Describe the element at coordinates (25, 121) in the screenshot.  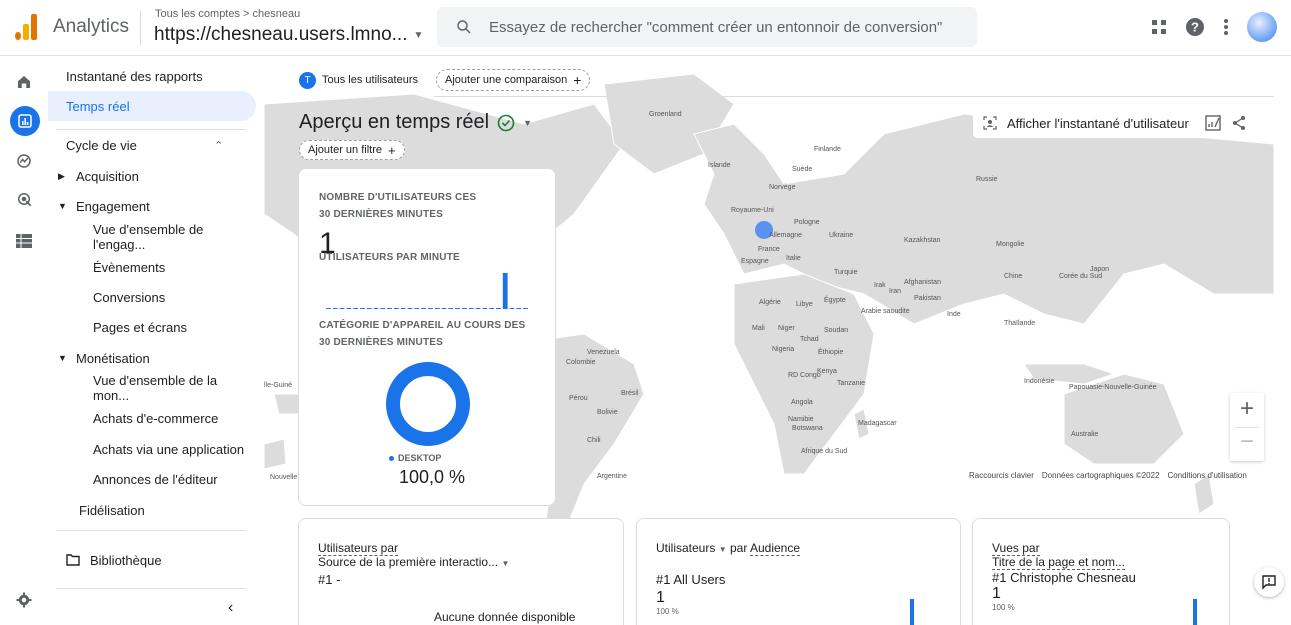
I see `reports-icon` at that location.